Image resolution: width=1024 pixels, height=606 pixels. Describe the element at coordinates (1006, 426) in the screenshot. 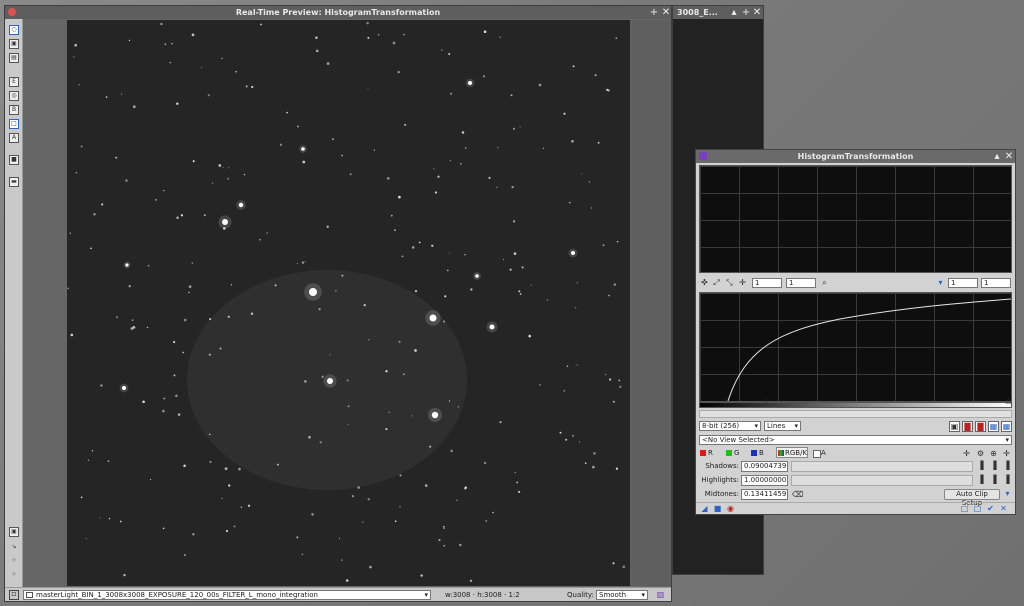

I see `grid-icon: ▦` at that location.